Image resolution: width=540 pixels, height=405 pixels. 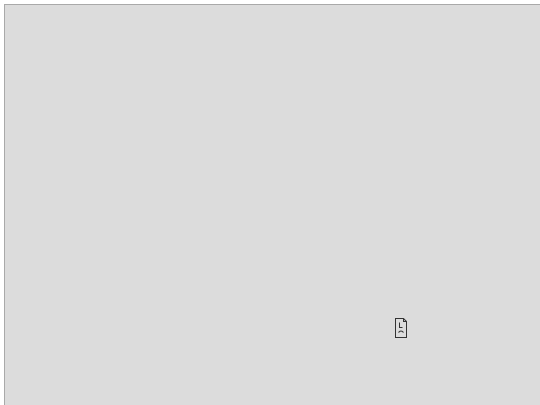 I want to click on broken-image-icon, so click(x=402, y=329).